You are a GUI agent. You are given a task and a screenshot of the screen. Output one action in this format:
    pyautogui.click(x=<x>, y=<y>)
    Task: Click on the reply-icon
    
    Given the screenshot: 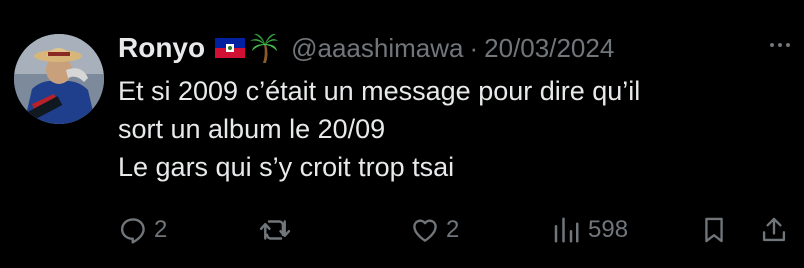 What is the action you would take?
    pyautogui.click(x=132, y=231)
    